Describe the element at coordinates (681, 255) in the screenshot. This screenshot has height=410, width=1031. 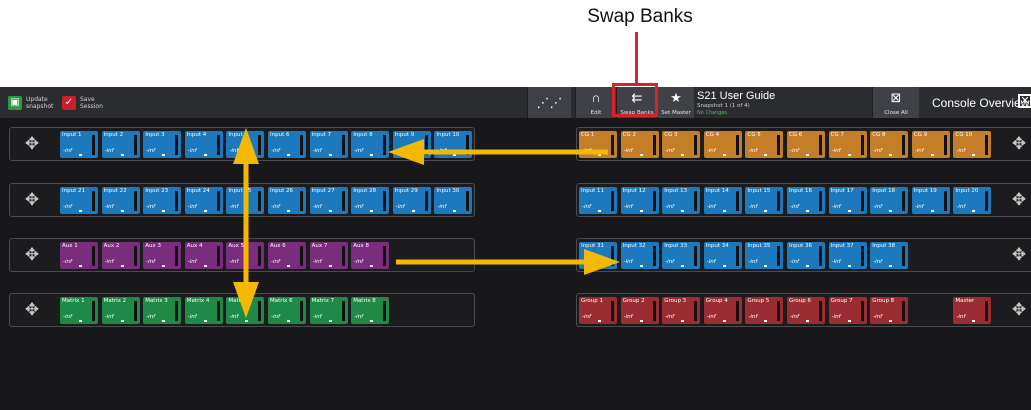
I see `channel-strip: Input 33 -inf` at that location.